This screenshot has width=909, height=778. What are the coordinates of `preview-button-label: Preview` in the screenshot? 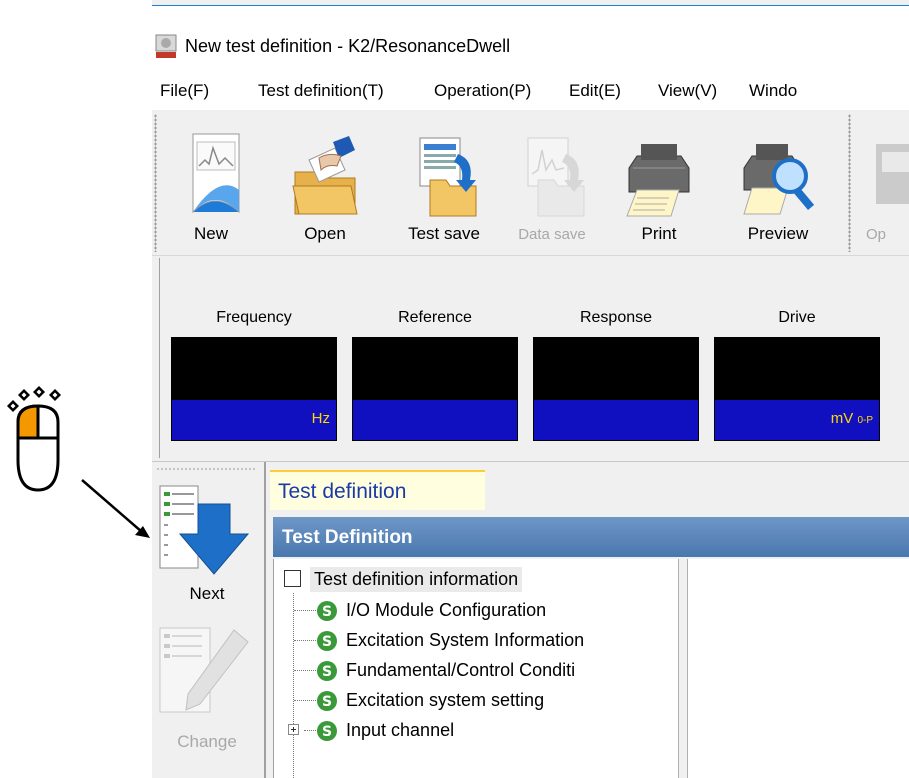 It's located at (778, 233).